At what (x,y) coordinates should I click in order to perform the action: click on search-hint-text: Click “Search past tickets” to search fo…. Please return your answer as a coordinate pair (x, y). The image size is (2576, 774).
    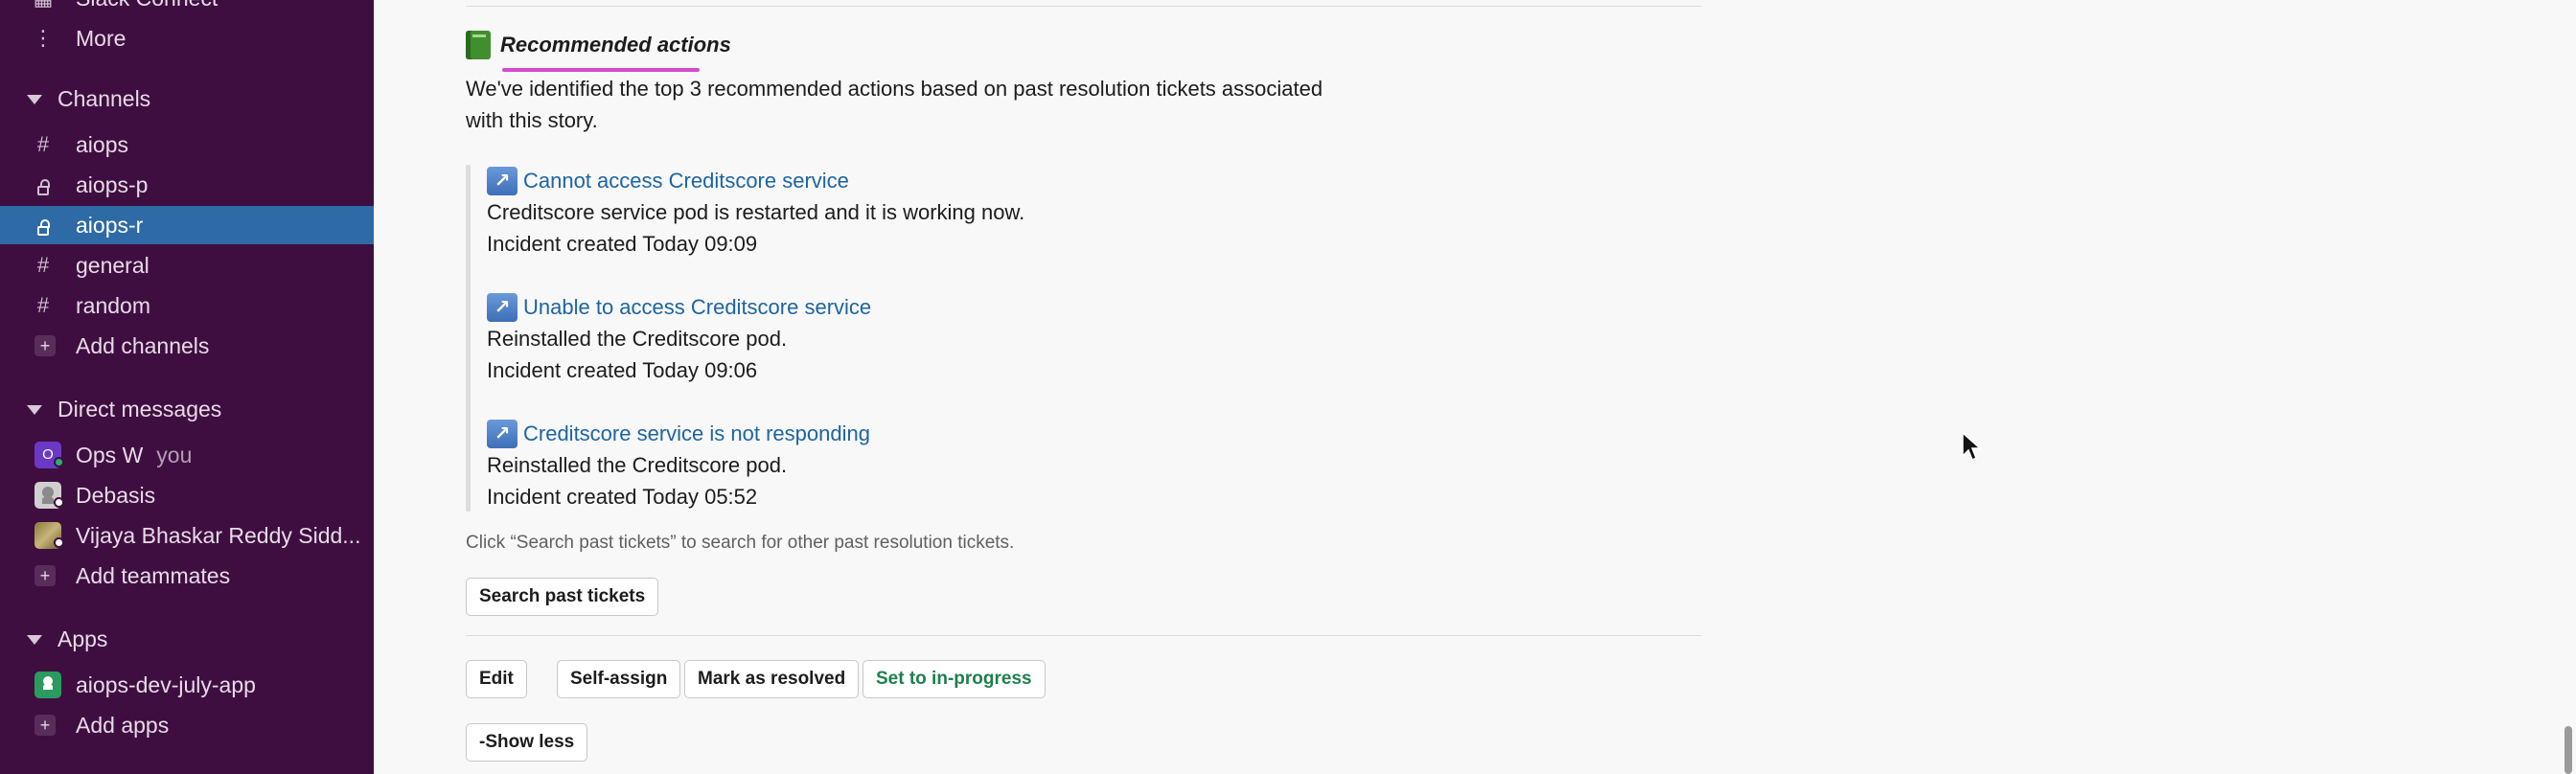
    Looking at the image, I should click on (740, 543).